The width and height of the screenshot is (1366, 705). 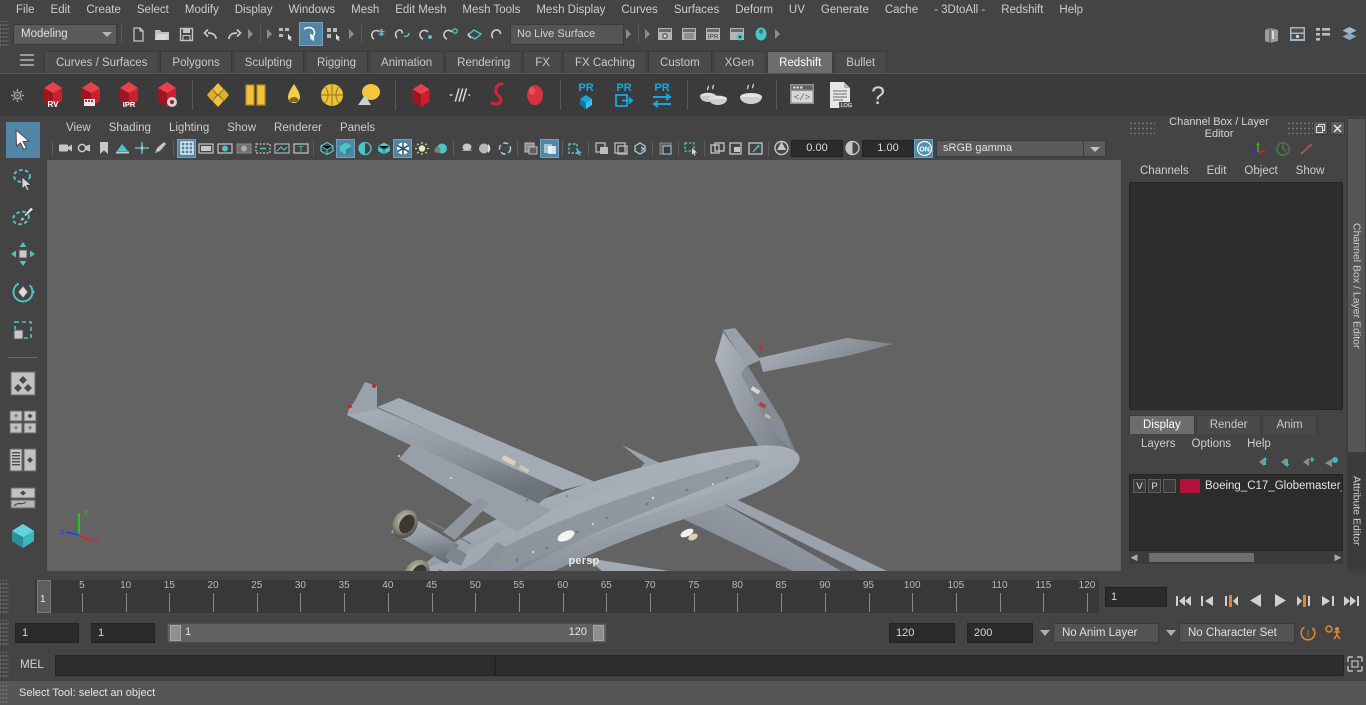 I want to click on redshift-hair-icon, so click(x=459, y=95).